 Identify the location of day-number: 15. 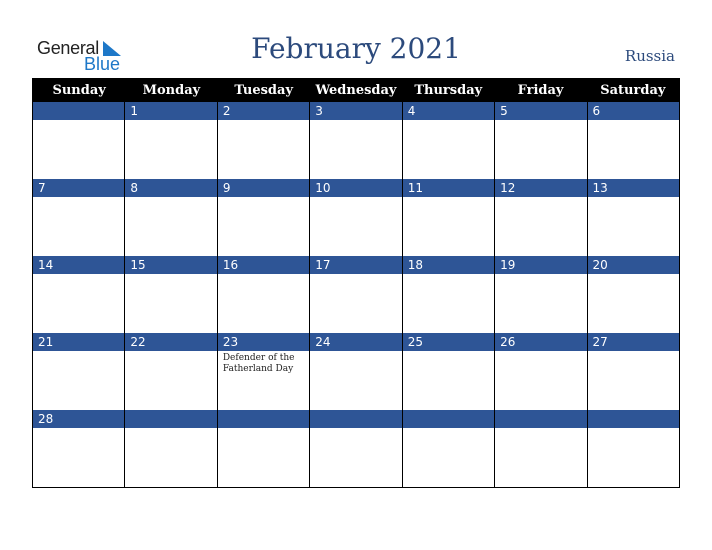
(171, 265).